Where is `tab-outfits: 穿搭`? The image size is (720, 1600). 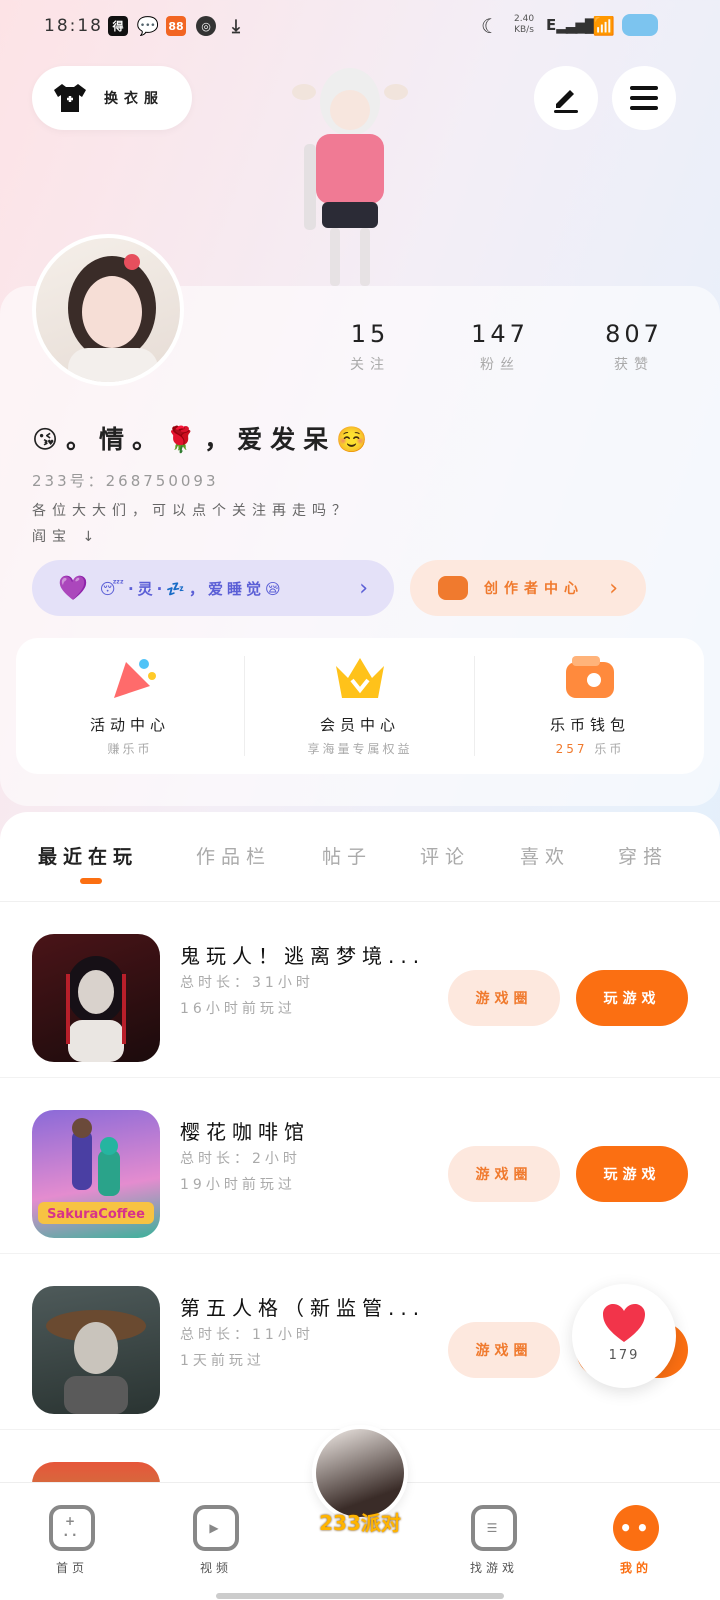
tab-outfits: 穿搭 is located at coordinates (643, 855).